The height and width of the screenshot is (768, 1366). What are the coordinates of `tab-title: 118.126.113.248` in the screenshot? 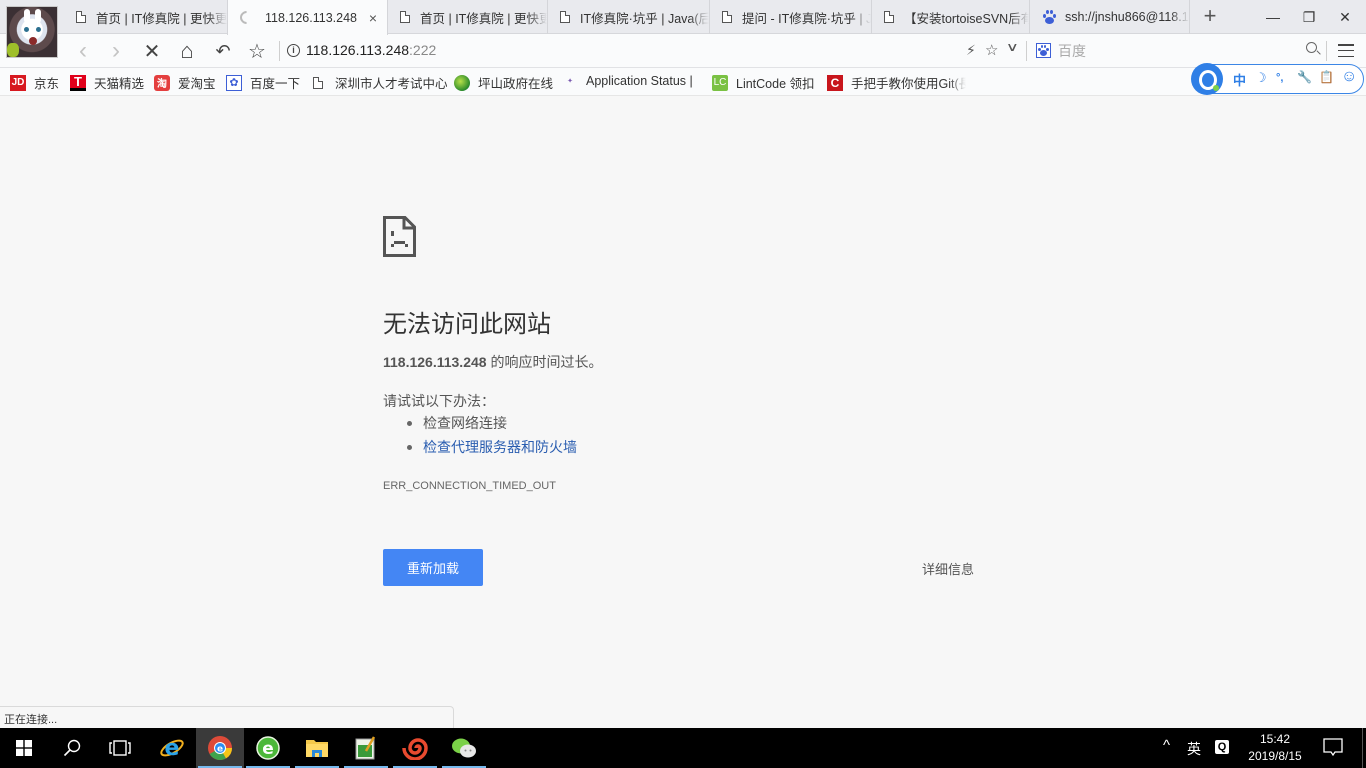 It's located at (311, 17).